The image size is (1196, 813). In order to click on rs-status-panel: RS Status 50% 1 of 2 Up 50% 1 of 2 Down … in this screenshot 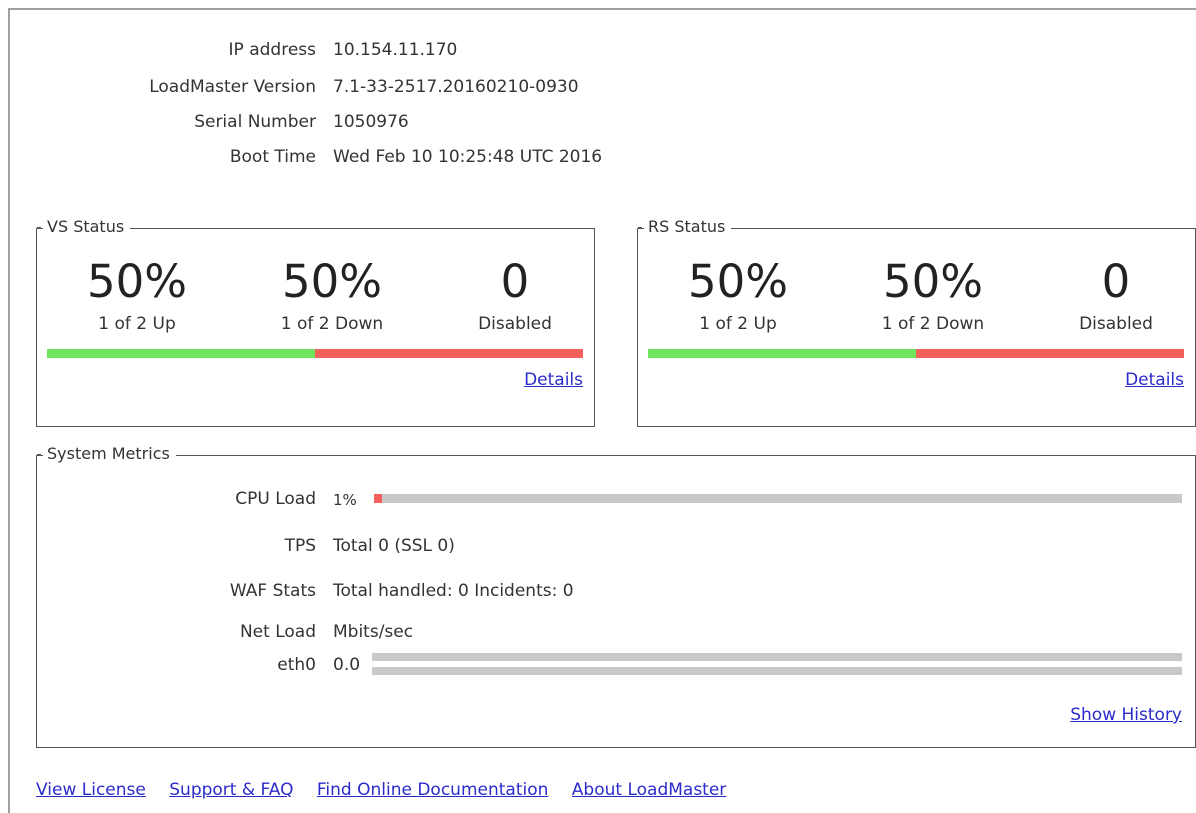, I will do `click(916, 322)`.